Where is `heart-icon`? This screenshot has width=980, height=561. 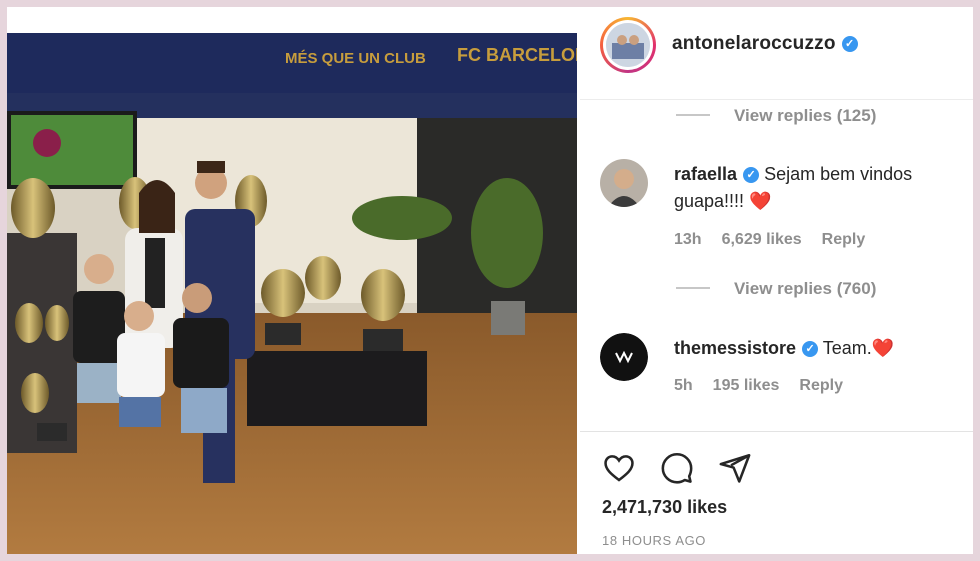 heart-icon is located at coordinates (619, 468).